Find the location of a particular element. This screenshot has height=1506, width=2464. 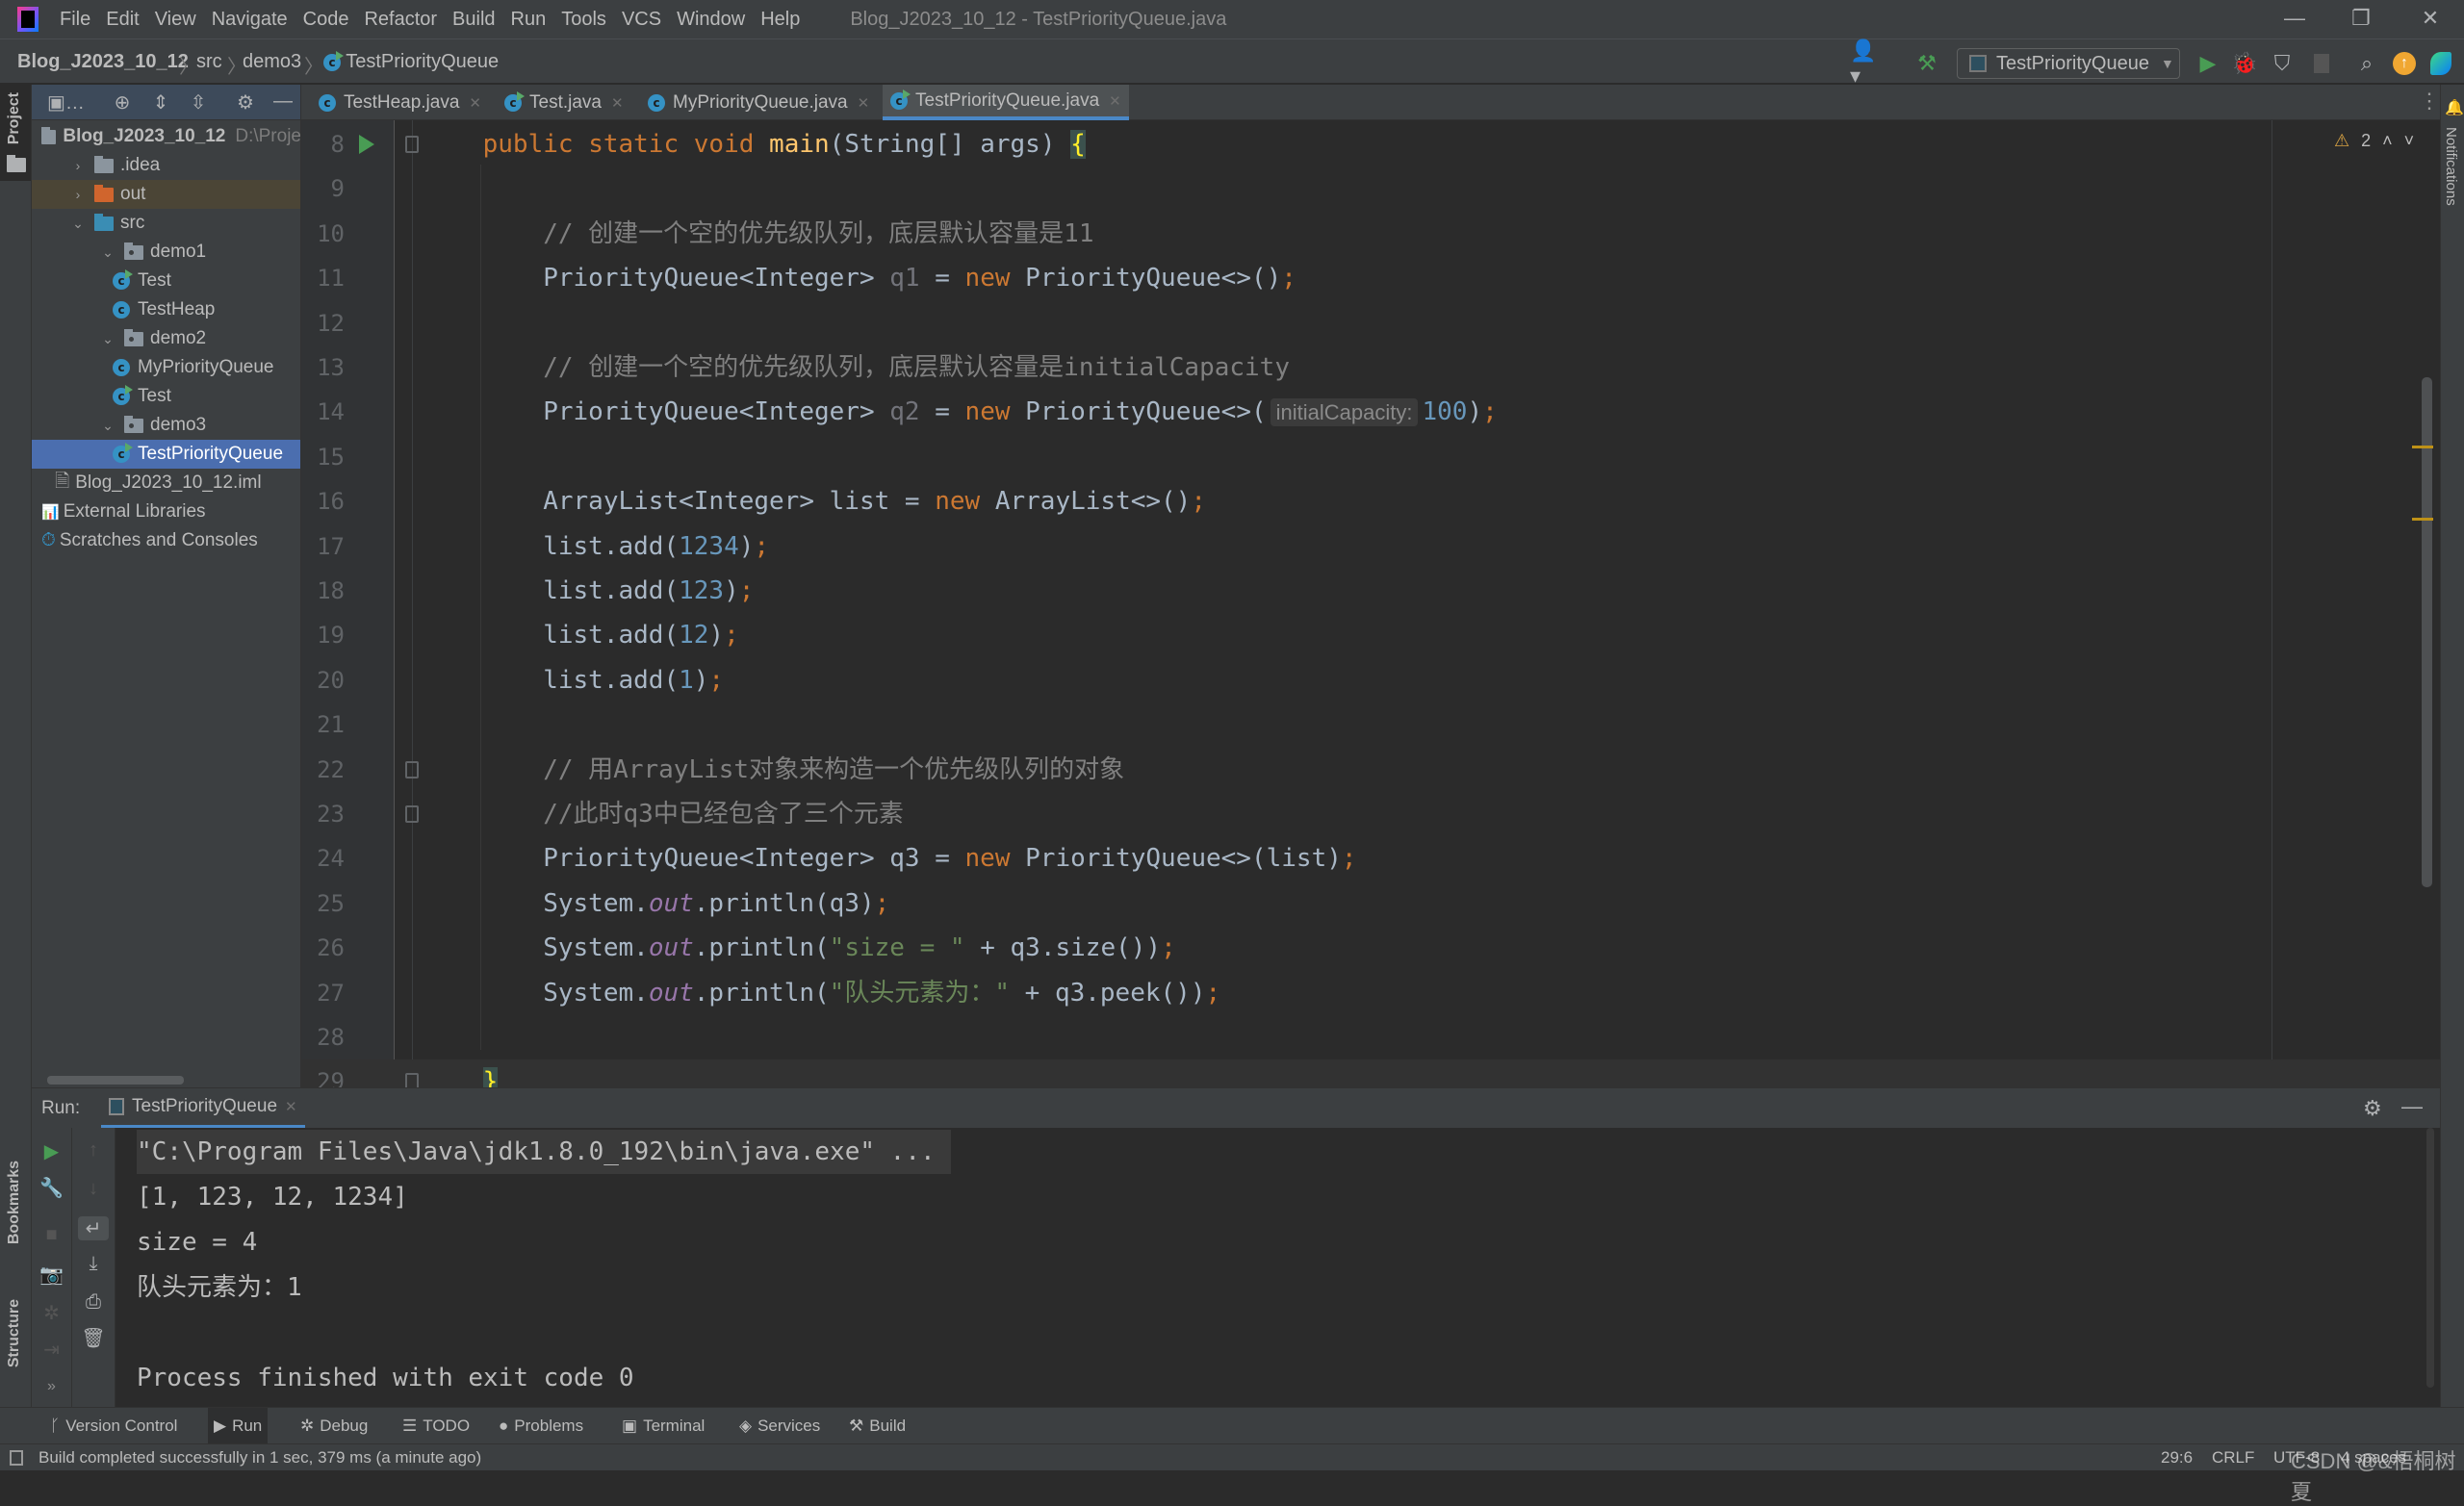

line-number: 8 is located at coordinates (323, 144).